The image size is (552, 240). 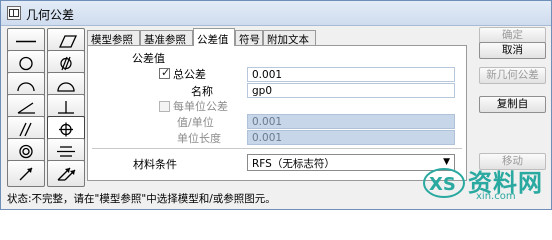 What do you see at coordinates (164, 106) in the screenshot?
I see `per-unit-tolerance-checkbox` at bounding box center [164, 106].